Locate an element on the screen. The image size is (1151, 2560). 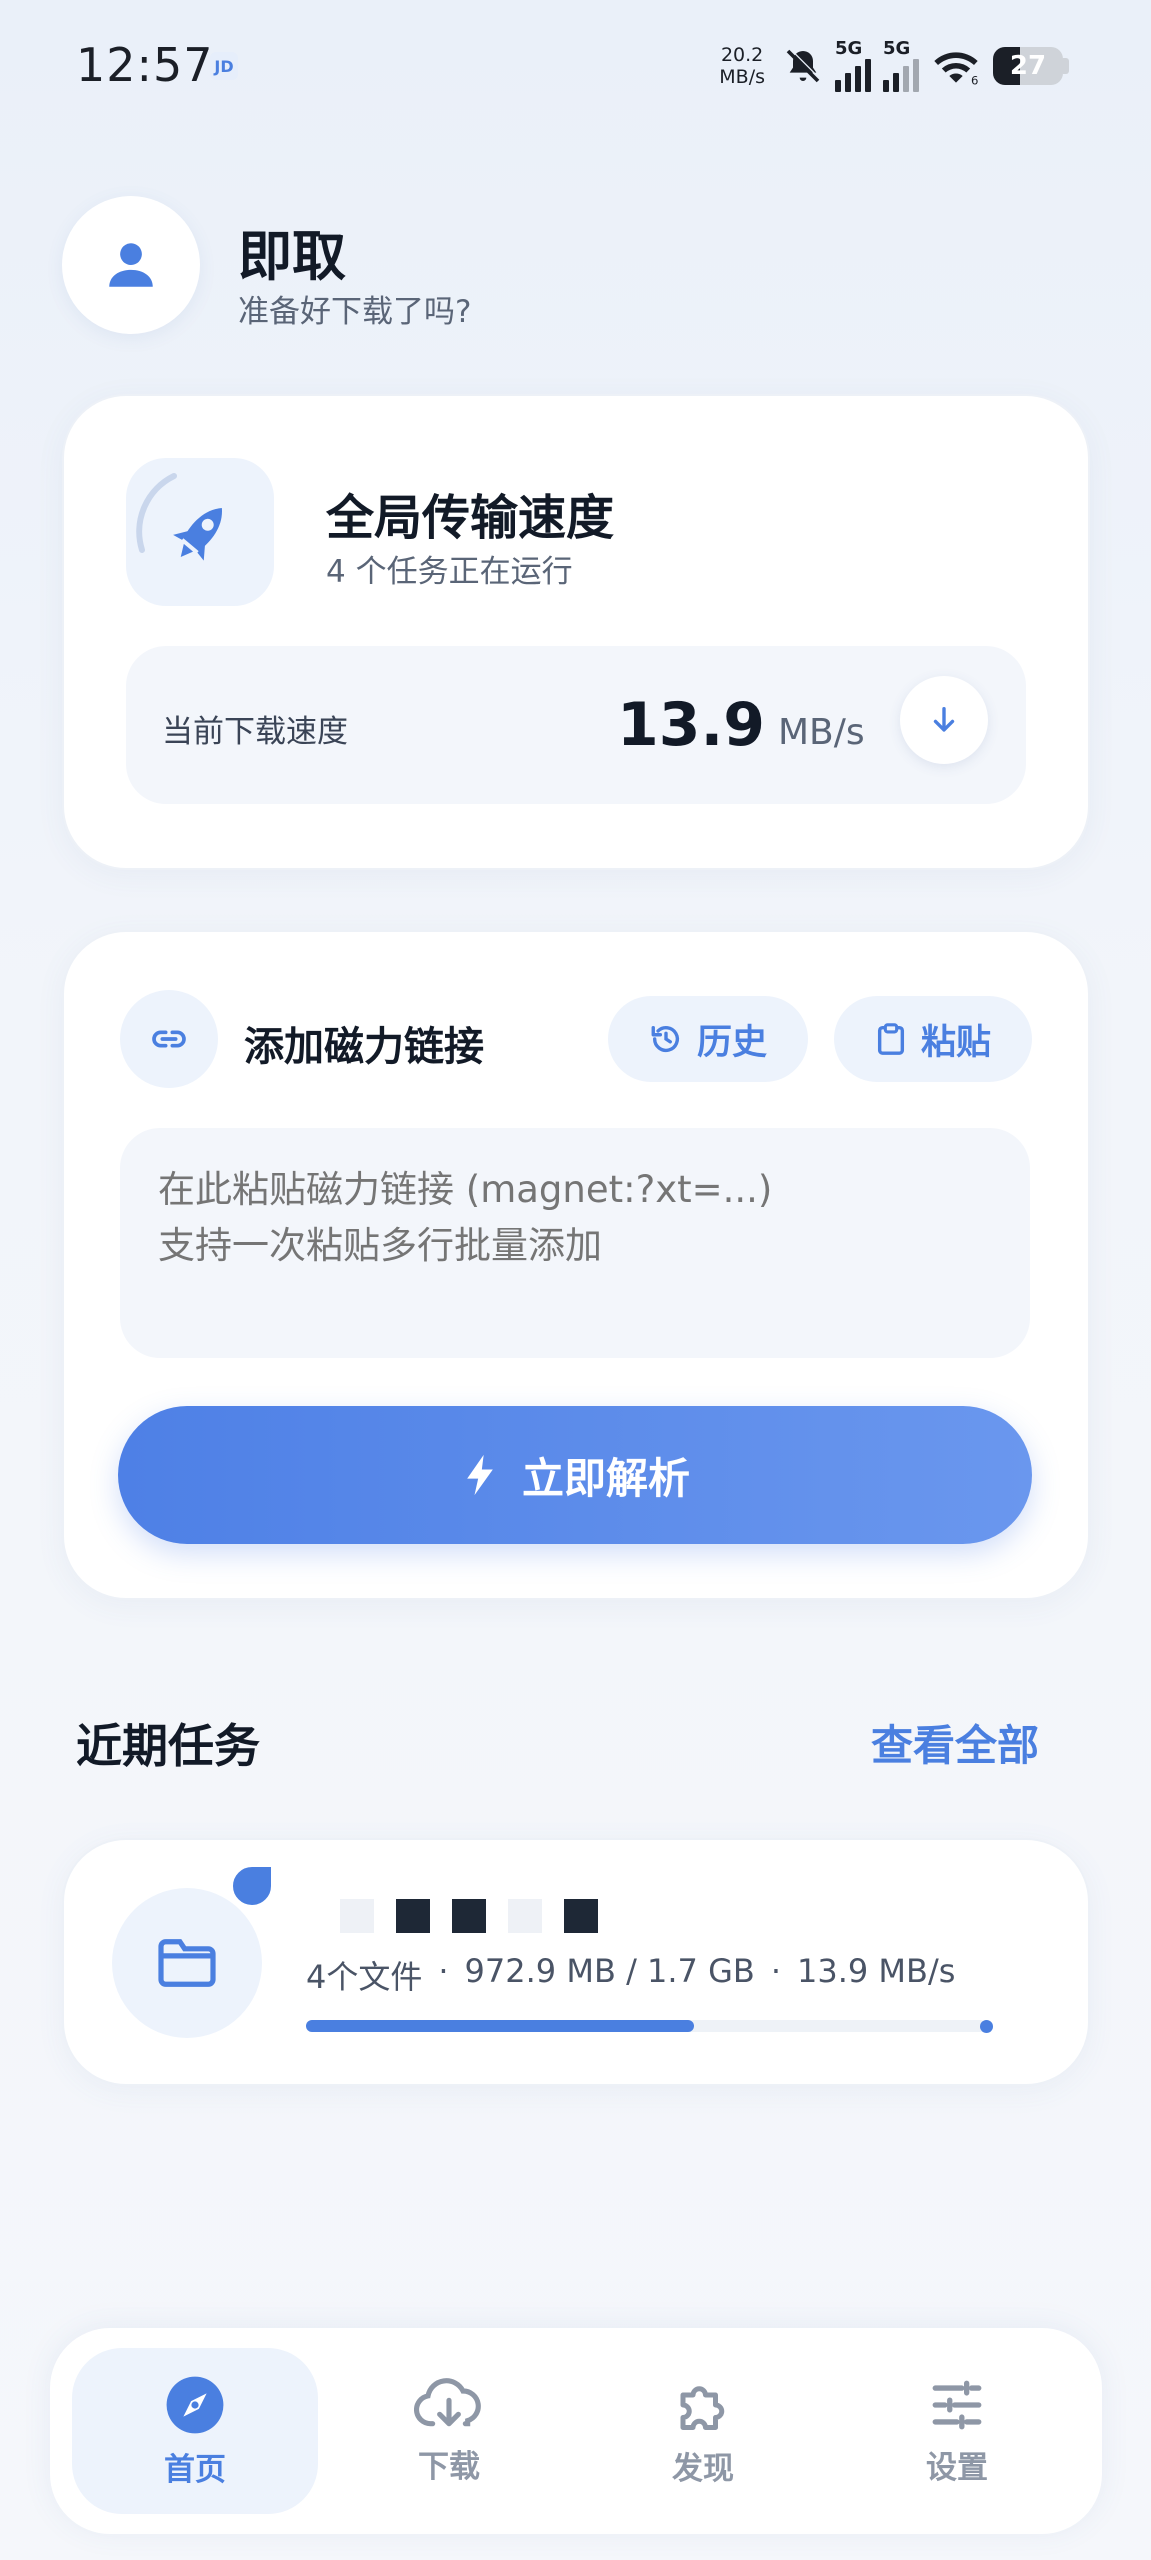
add-magnet-title: 添加磁力链接 is located at coordinates (364, 1047).